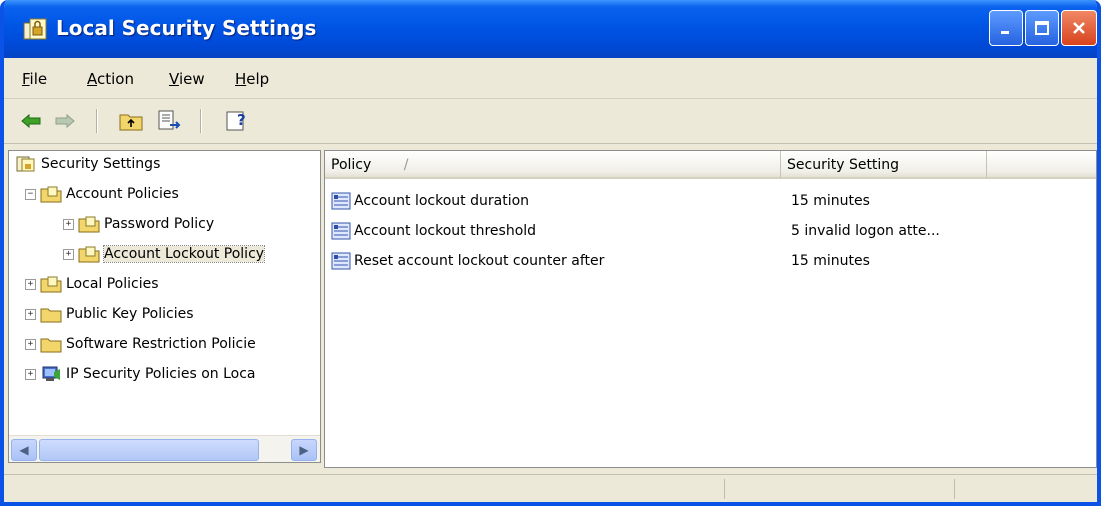 This screenshot has height=506, width=1101. Describe the element at coordinates (161, 374) in the screenshot. I see `tree-item-label: IP Security Policies on Loca` at that location.